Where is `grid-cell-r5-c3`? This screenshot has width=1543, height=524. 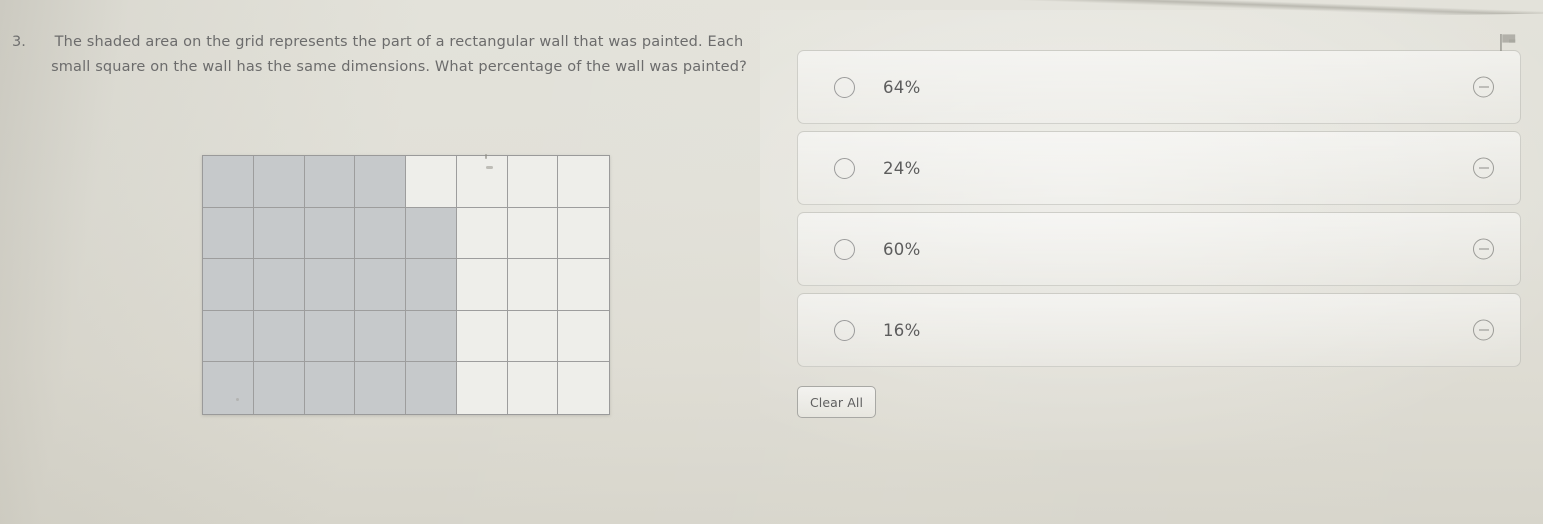
grid-cell-r5-c3 is located at coordinates (330, 388).